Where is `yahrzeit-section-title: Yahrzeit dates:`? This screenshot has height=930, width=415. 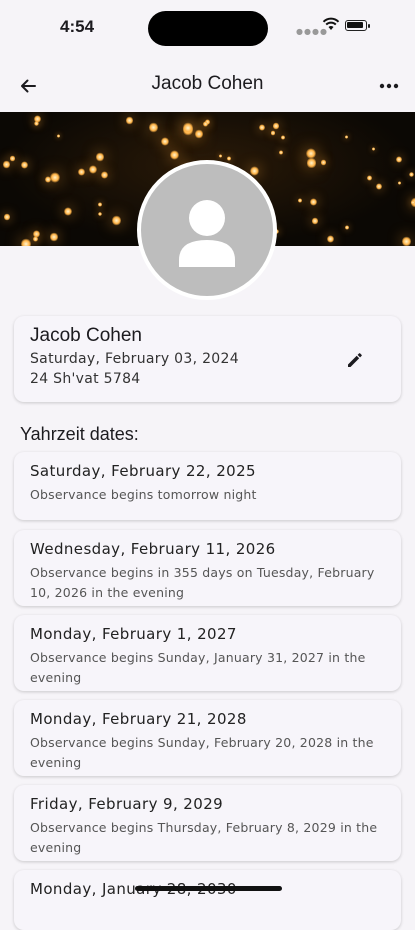
yahrzeit-section-title: Yahrzeit dates: is located at coordinates (79, 434).